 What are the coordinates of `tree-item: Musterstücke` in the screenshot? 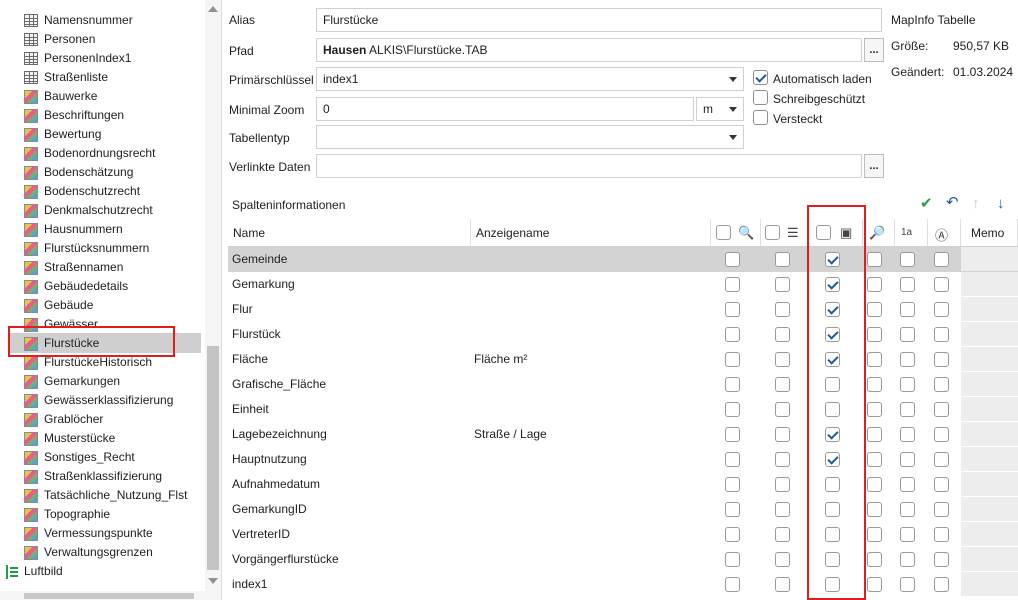 It's located at (69, 438).